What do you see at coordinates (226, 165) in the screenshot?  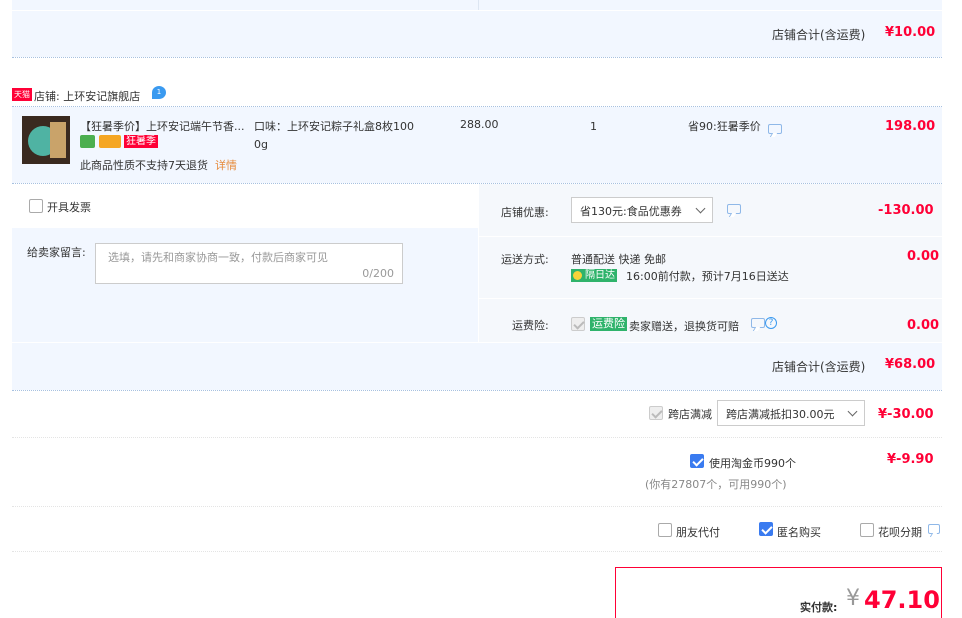 I see `detail-link: 详情` at bounding box center [226, 165].